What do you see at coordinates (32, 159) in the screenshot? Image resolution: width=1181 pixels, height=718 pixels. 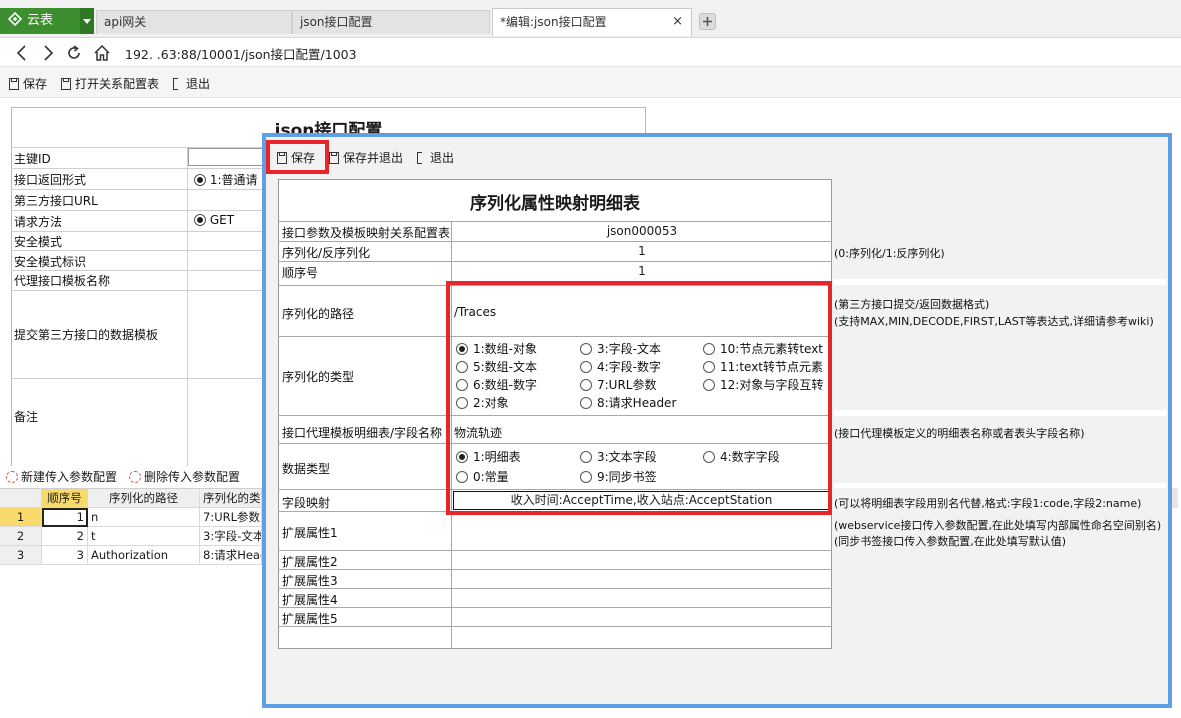 I see `bg-label-primary-key: 主键ID` at bounding box center [32, 159].